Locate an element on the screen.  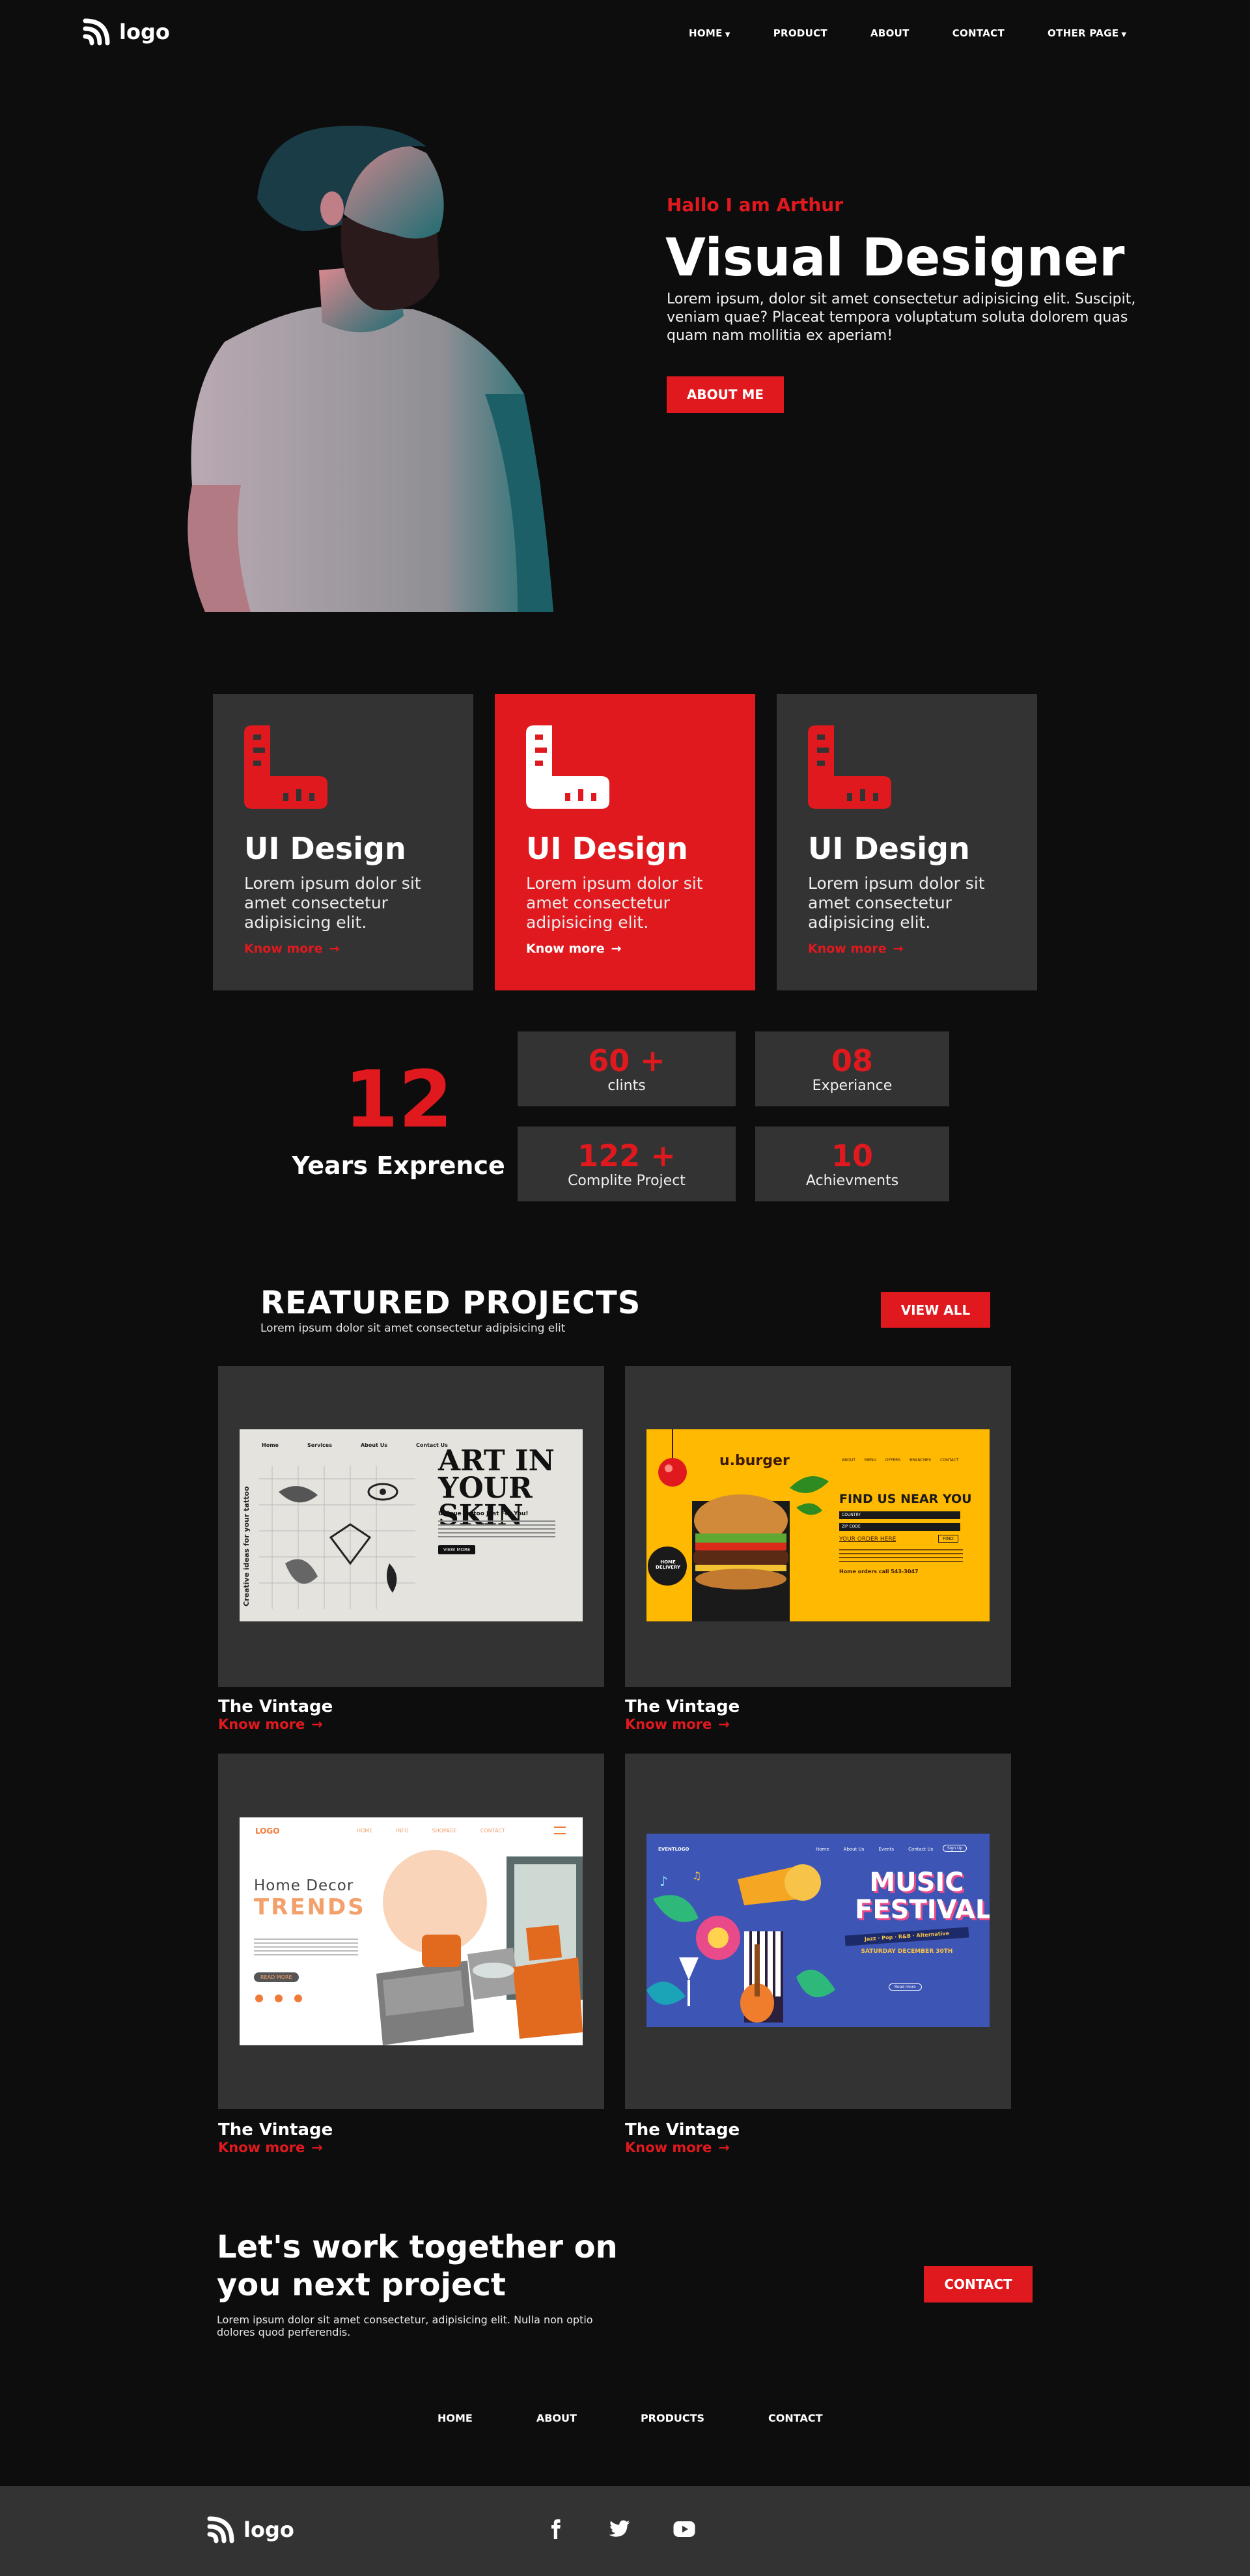
contact-button: CONTACT is located at coordinates (978, 2284).